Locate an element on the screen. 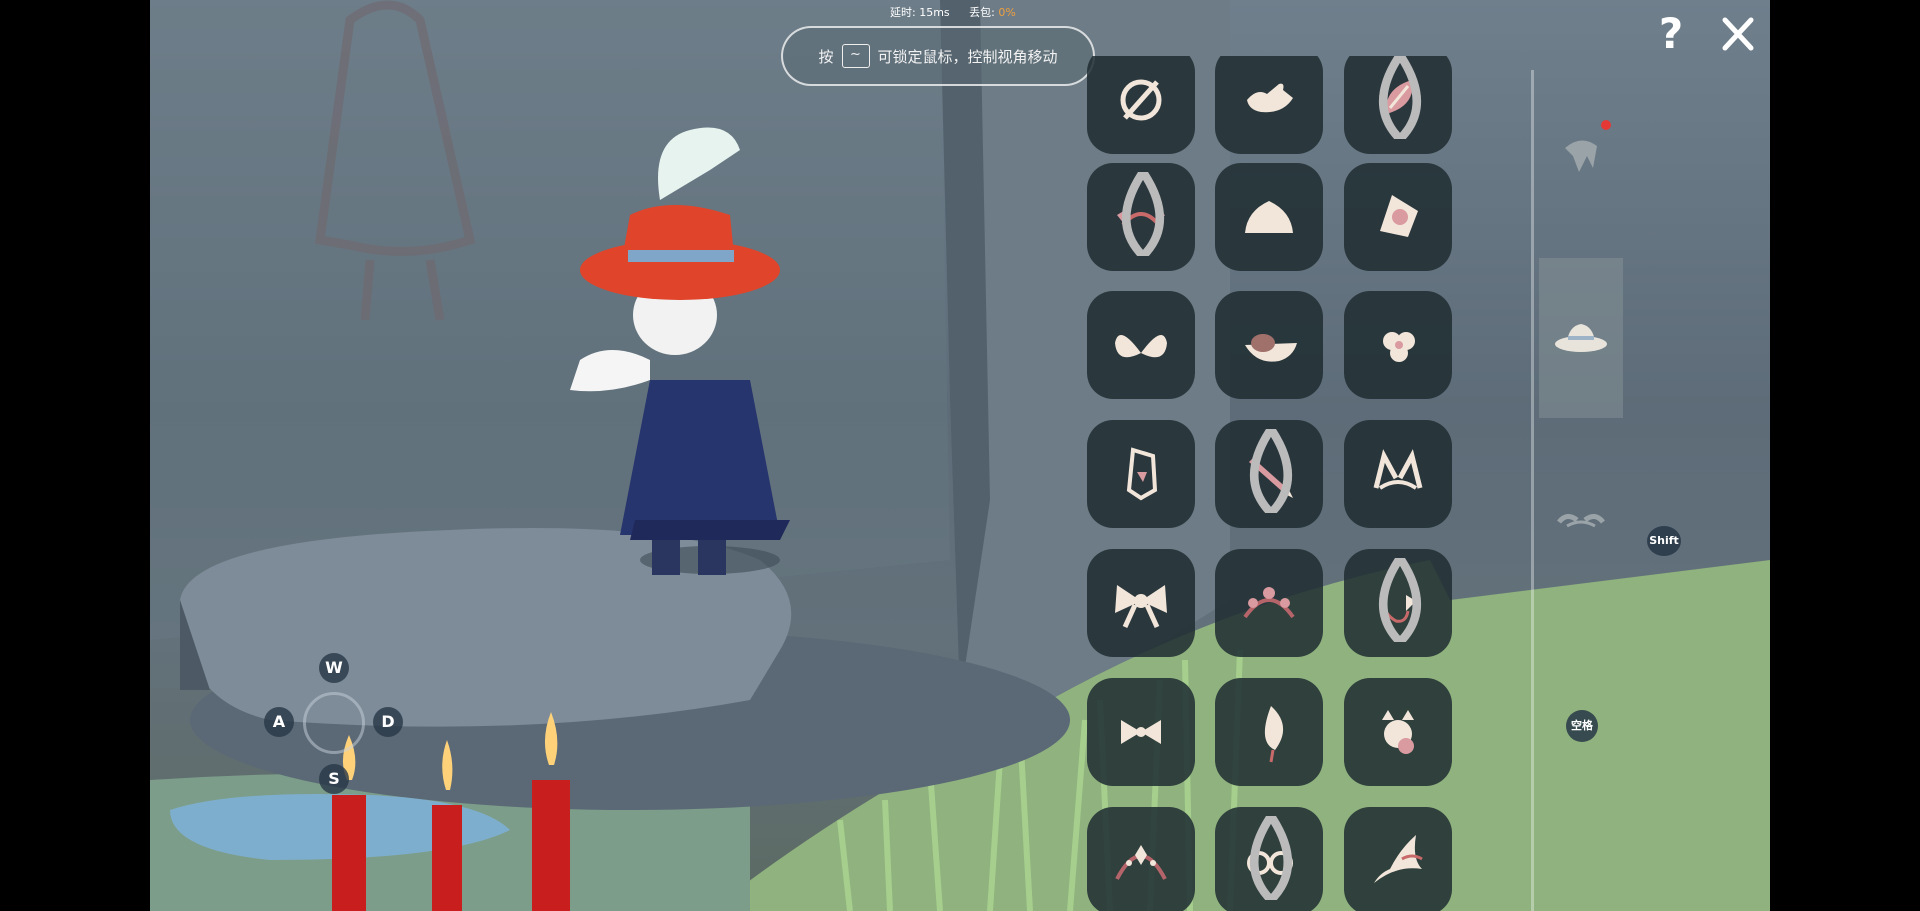 This screenshot has height=911, width=1920. flower-cat-icon is located at coordinates (1398, 732).